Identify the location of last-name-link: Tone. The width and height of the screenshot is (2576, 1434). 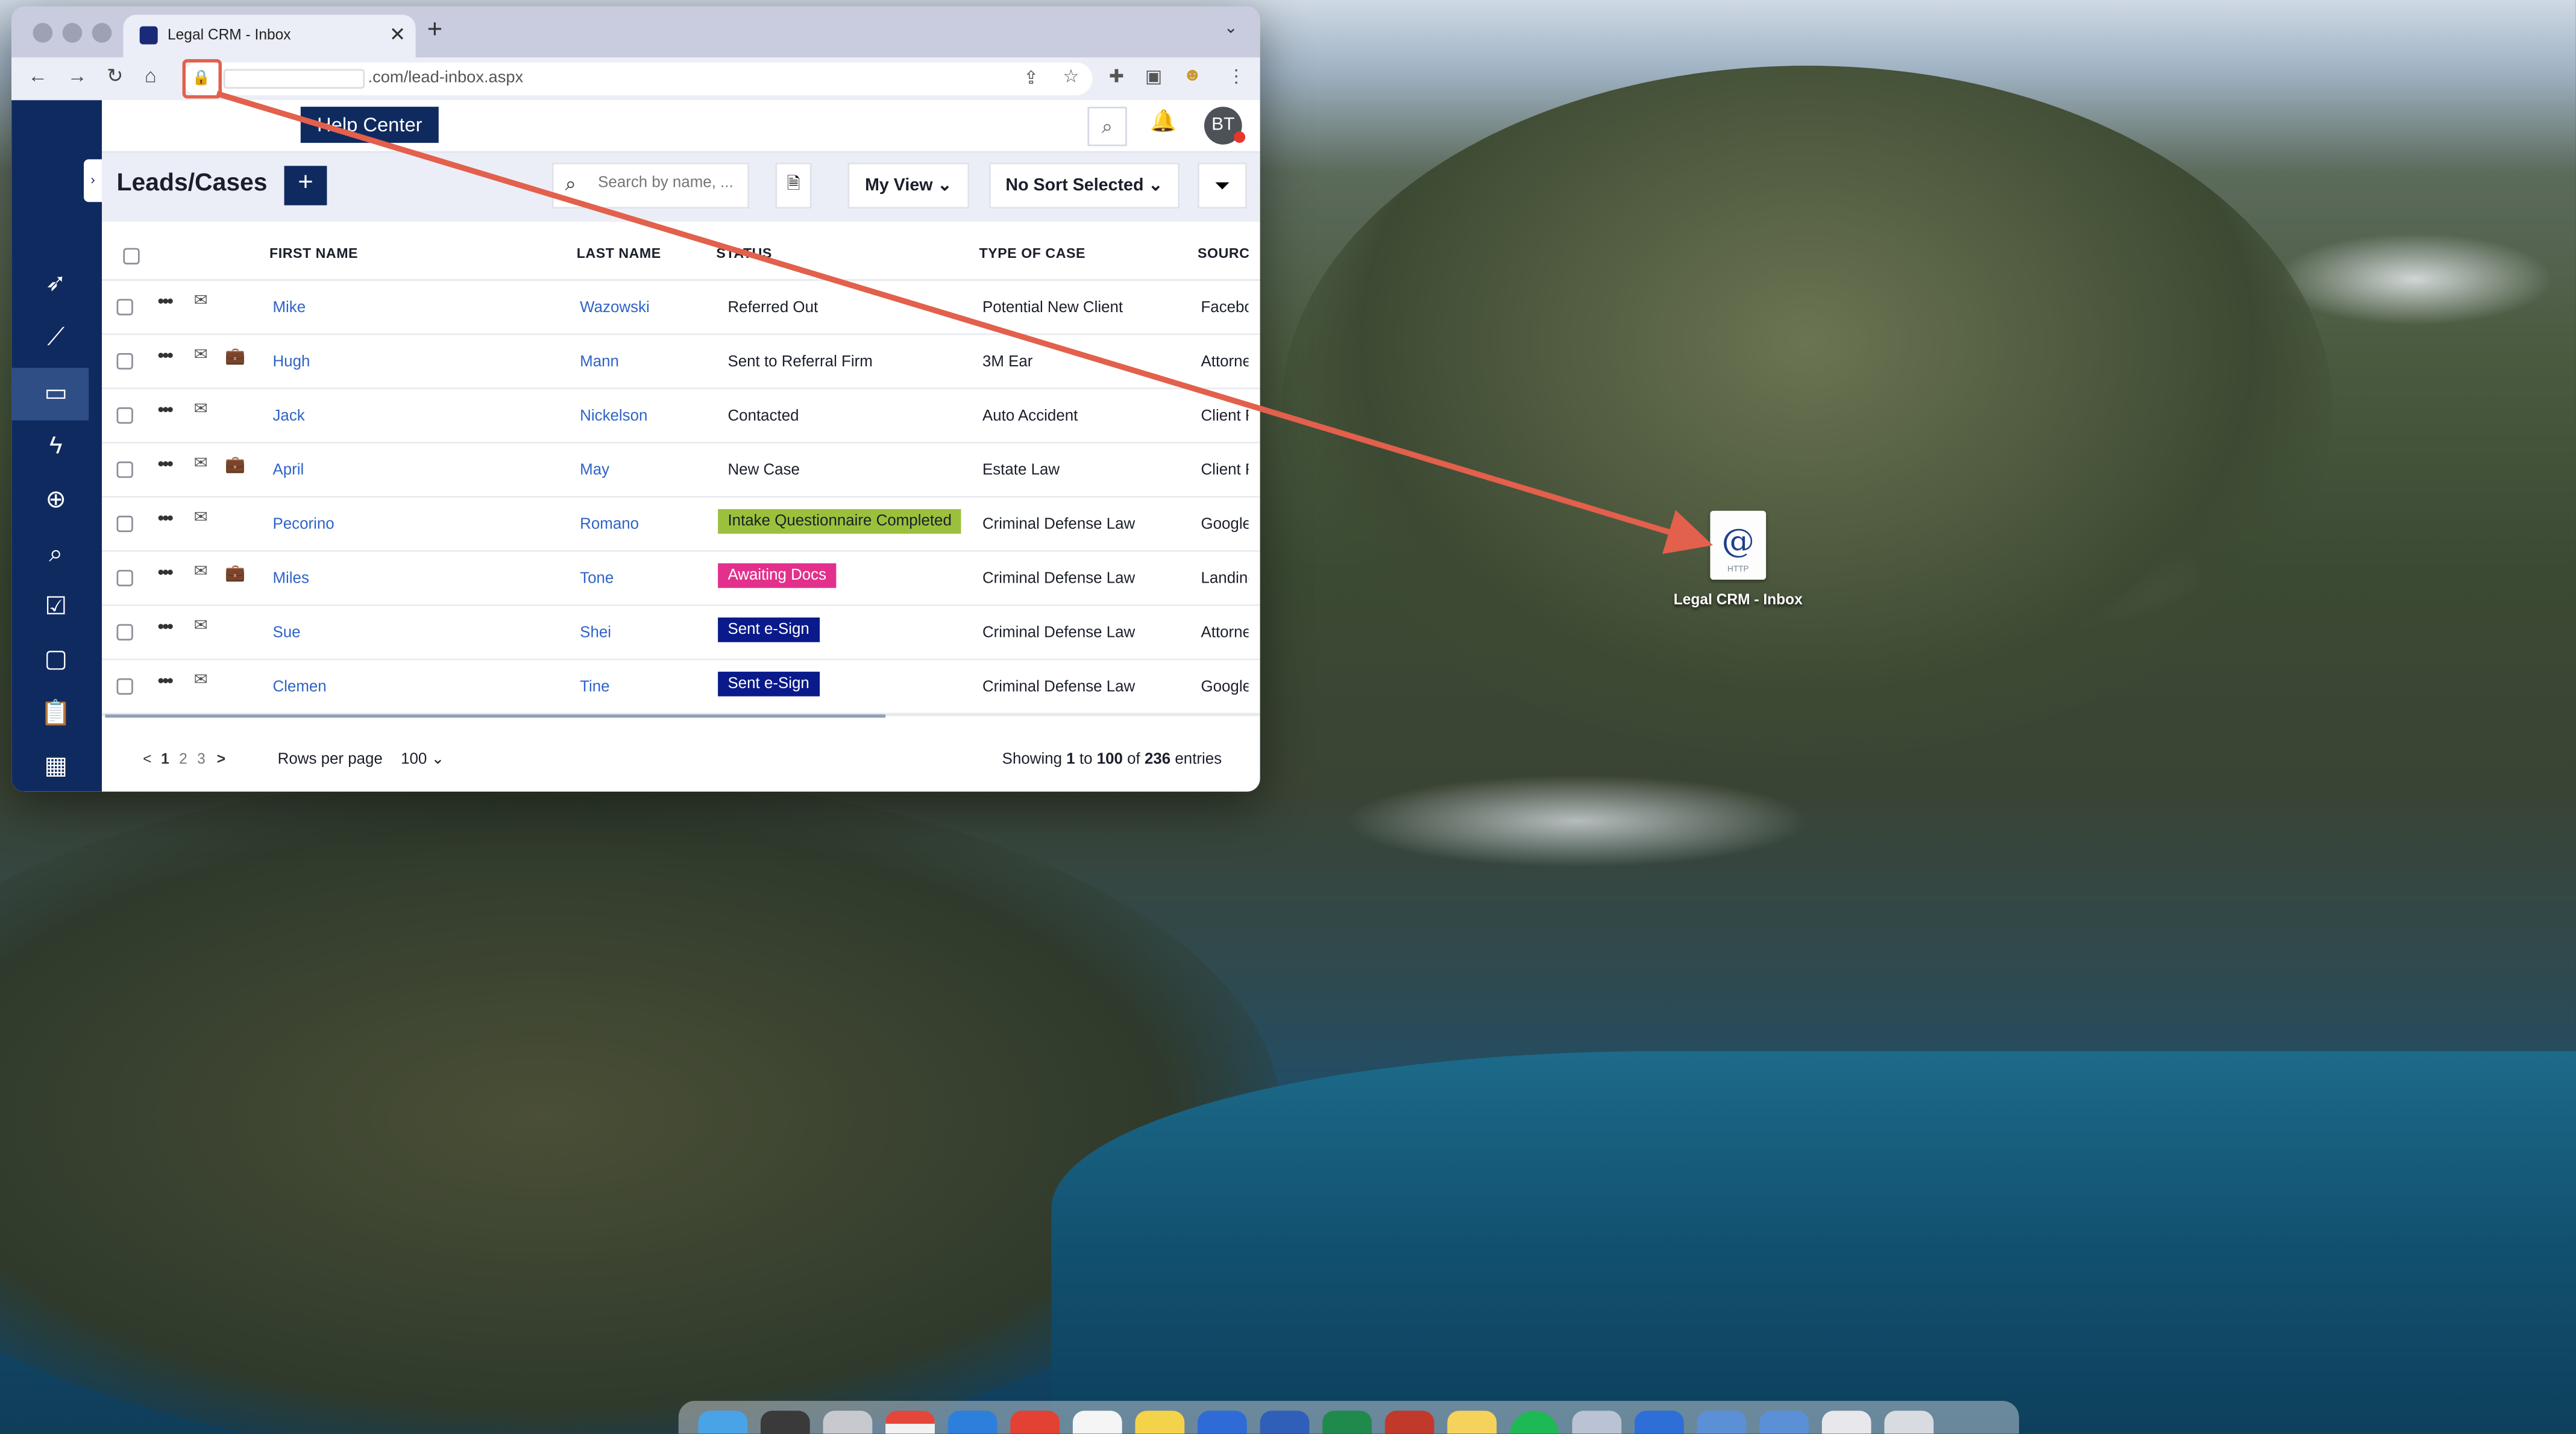
(597, 579).